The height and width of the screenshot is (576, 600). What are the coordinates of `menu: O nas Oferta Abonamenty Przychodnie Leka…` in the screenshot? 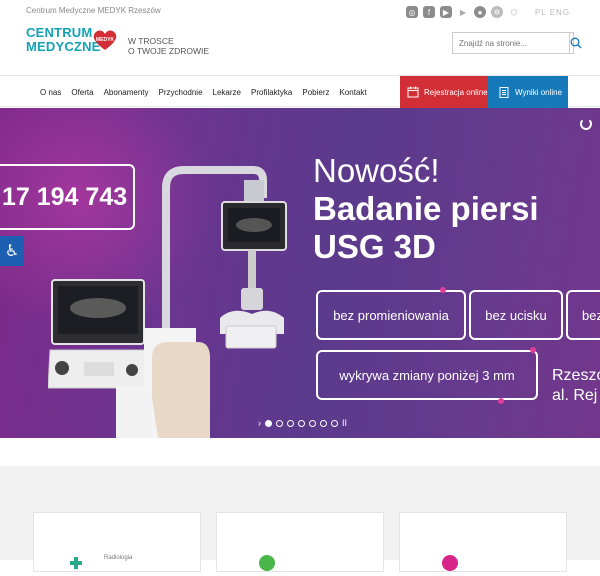 It's located at (203, 92).